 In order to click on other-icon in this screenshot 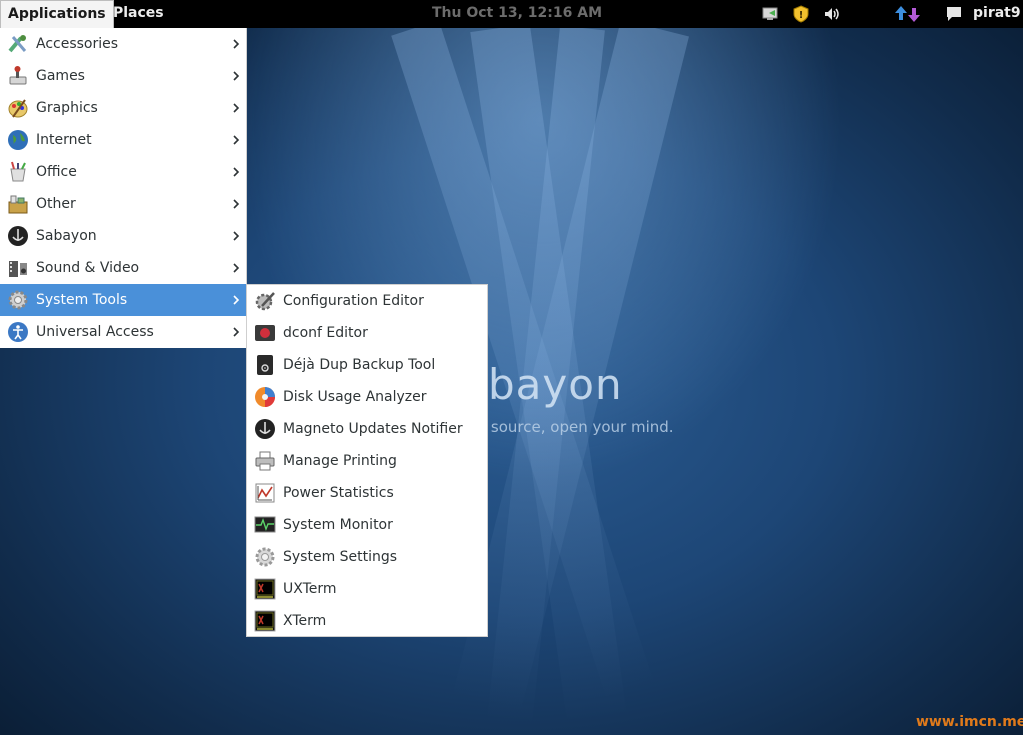, I will do `click(18, 204)`.